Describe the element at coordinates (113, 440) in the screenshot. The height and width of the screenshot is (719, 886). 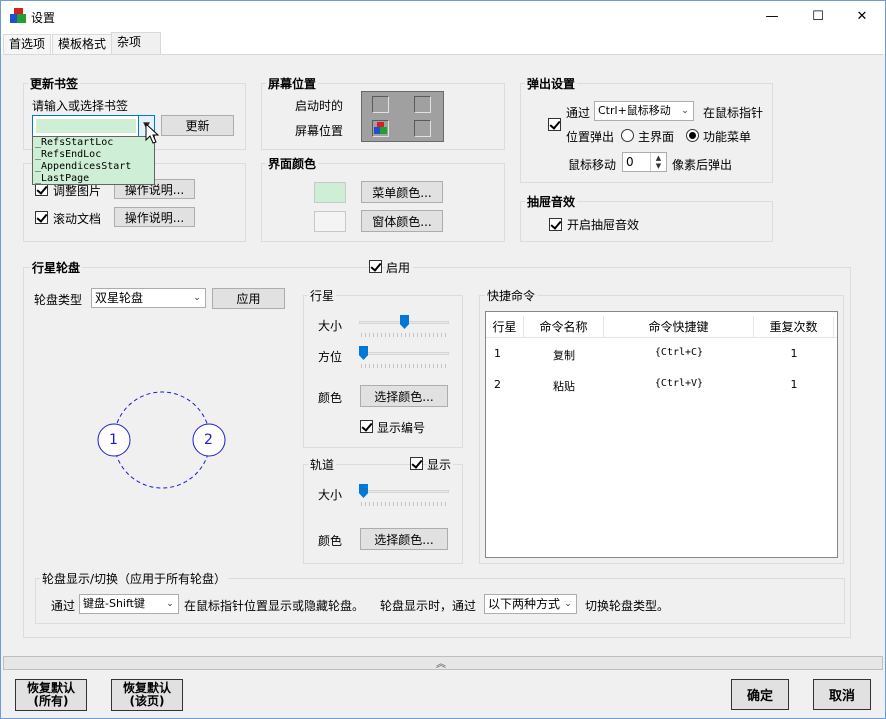
I see `planet-node-1-label: 1` at that location.